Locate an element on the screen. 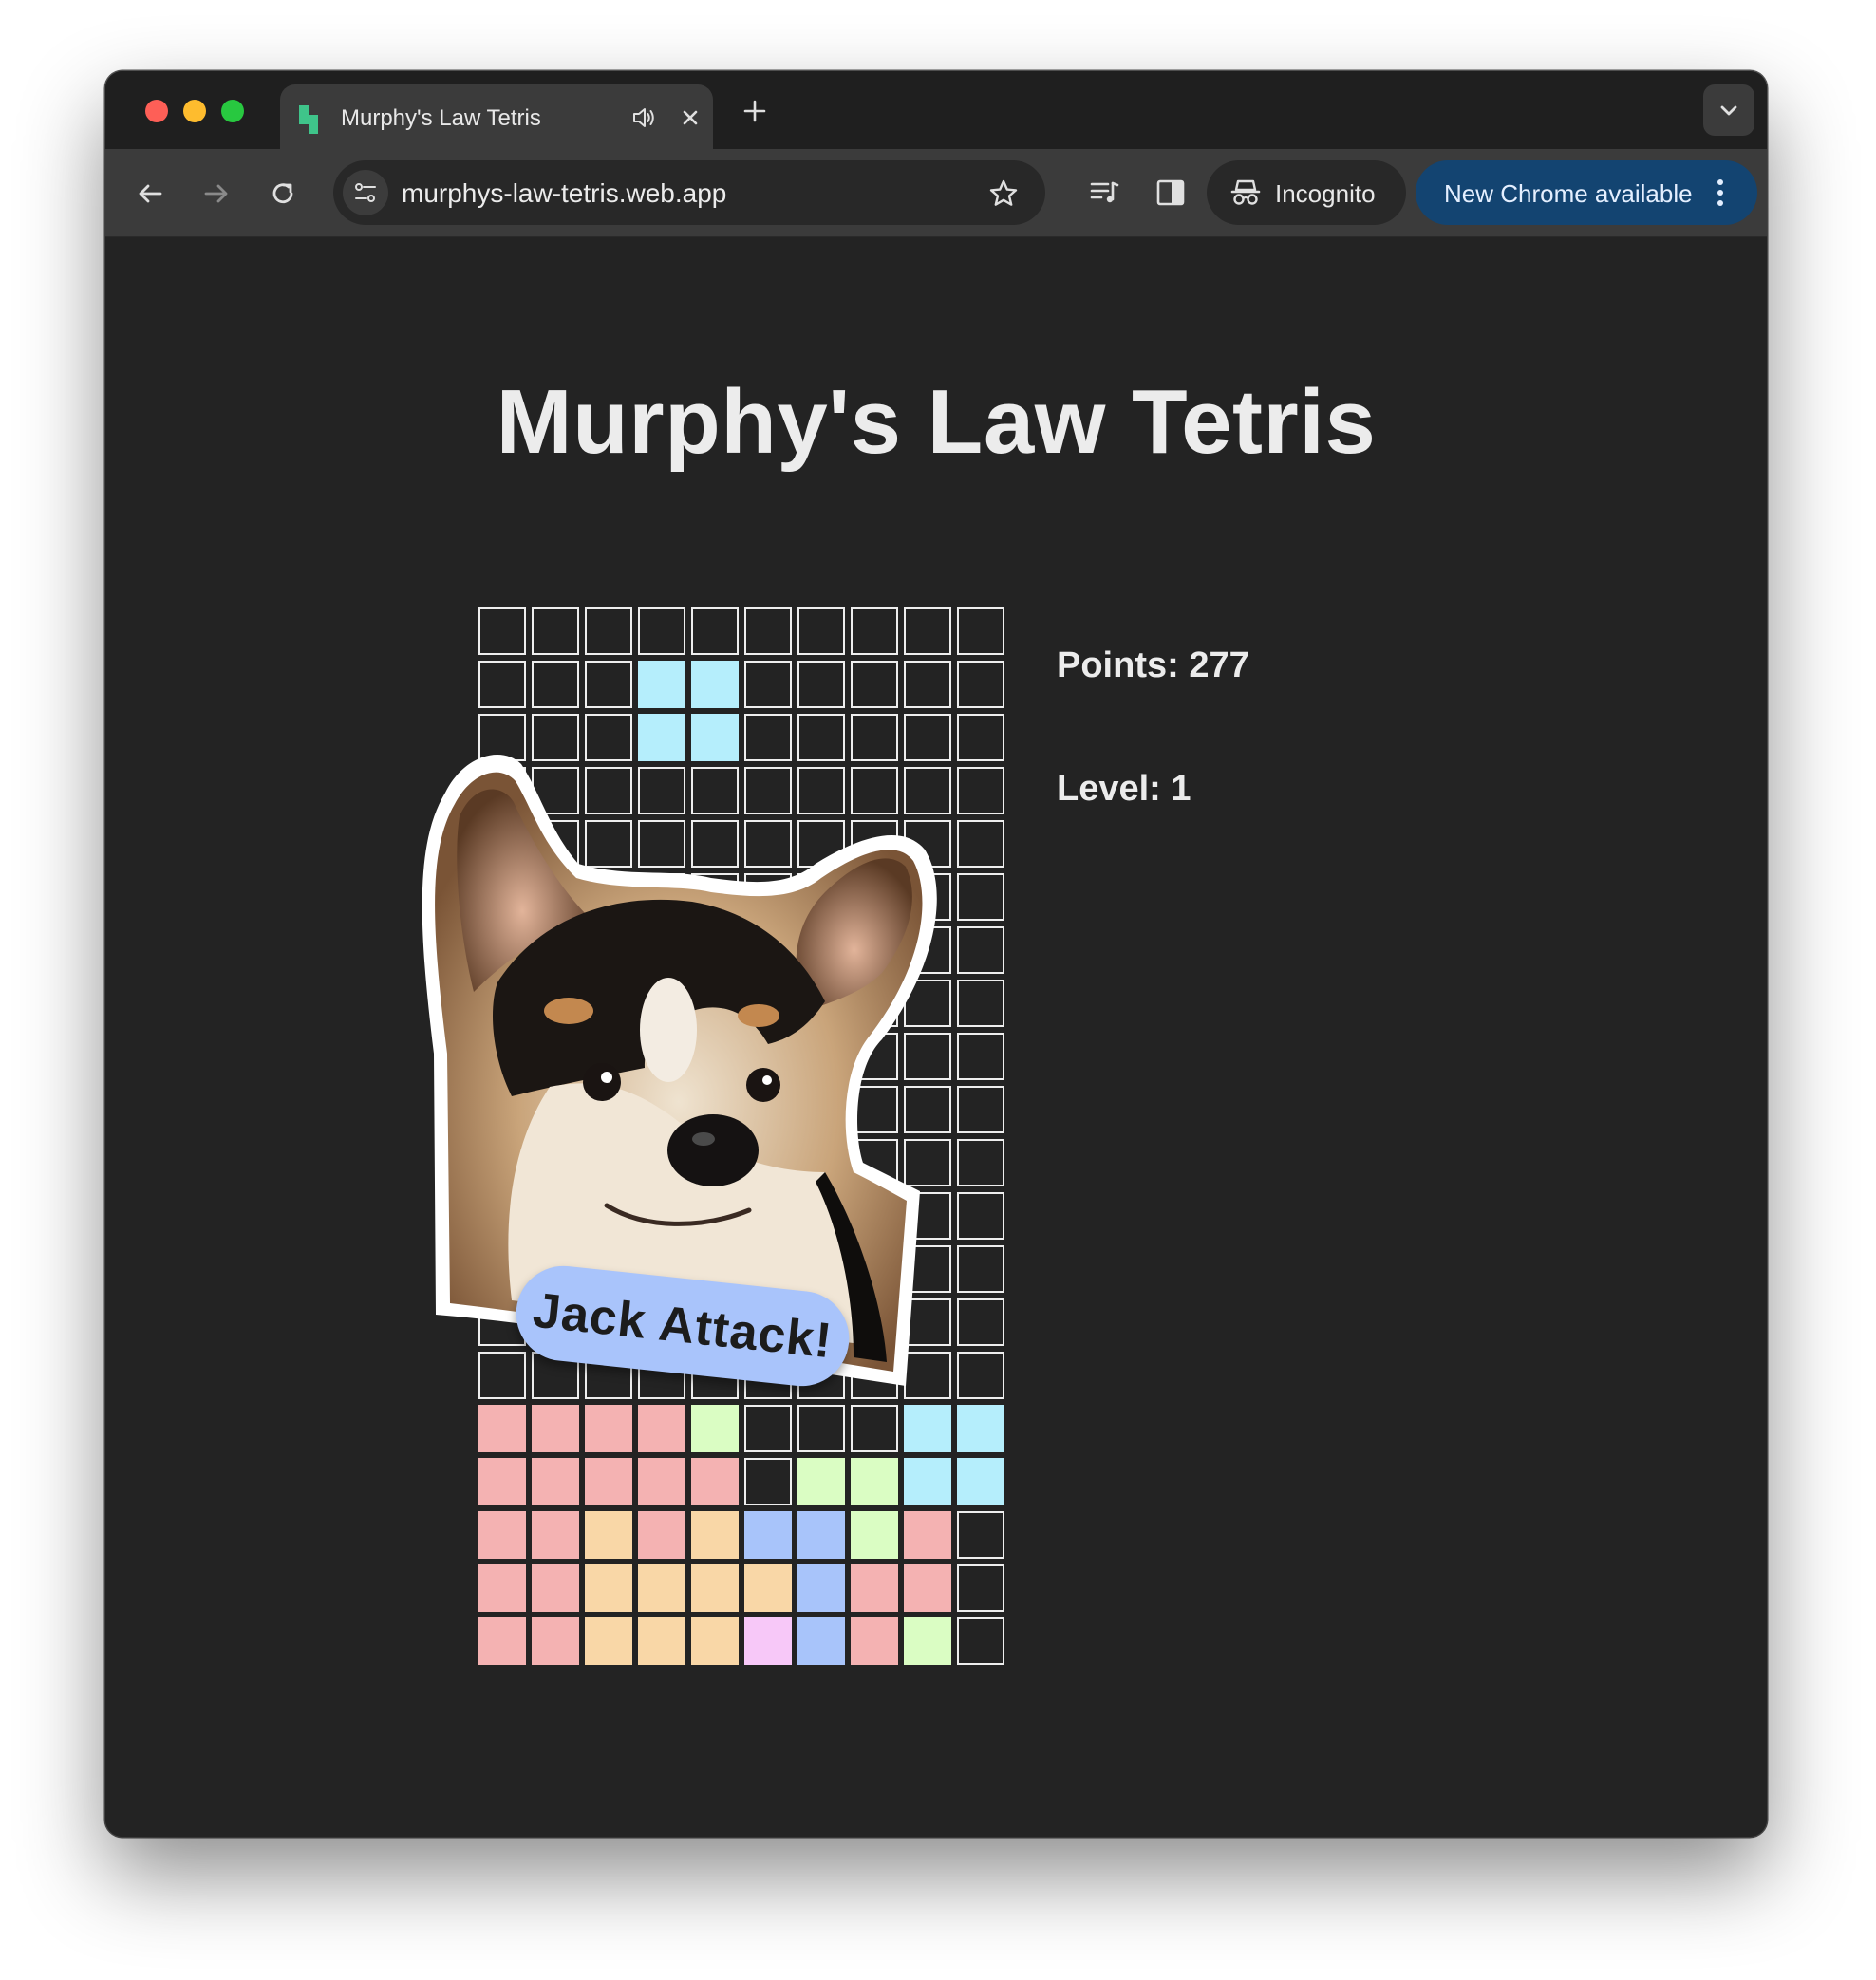  new-chrome-available-button: New Chrome available is located at coordinates (1586, 193).